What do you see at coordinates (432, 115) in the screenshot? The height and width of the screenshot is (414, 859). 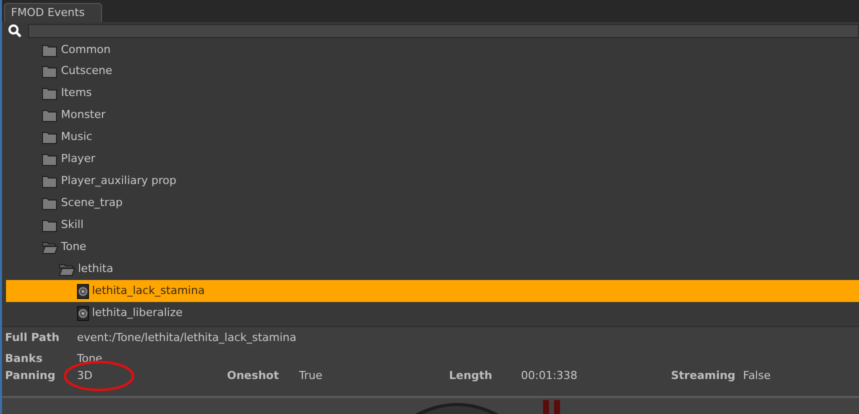 I see `tree-row: Monster` at bounding box center [432, 115].